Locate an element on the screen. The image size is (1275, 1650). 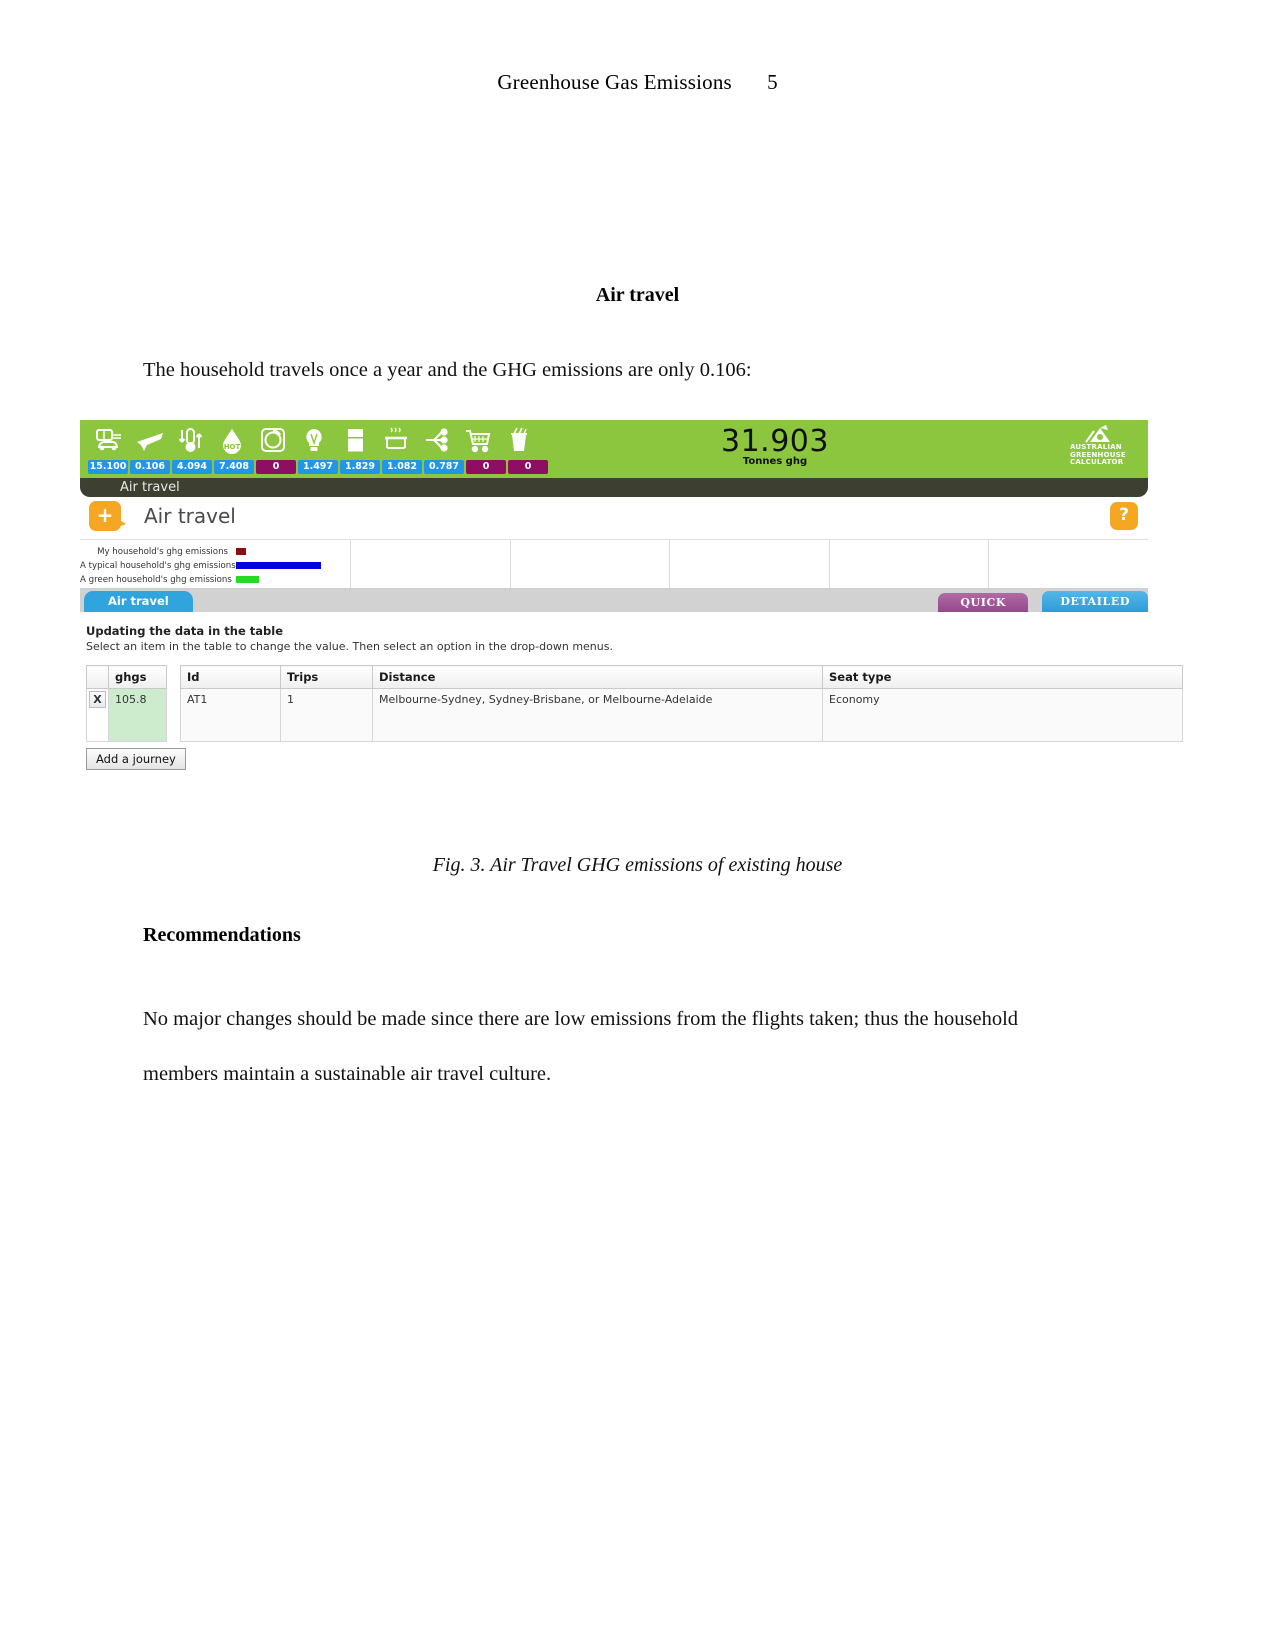
total-value: 31.903 is located at coordinates (775, 441).